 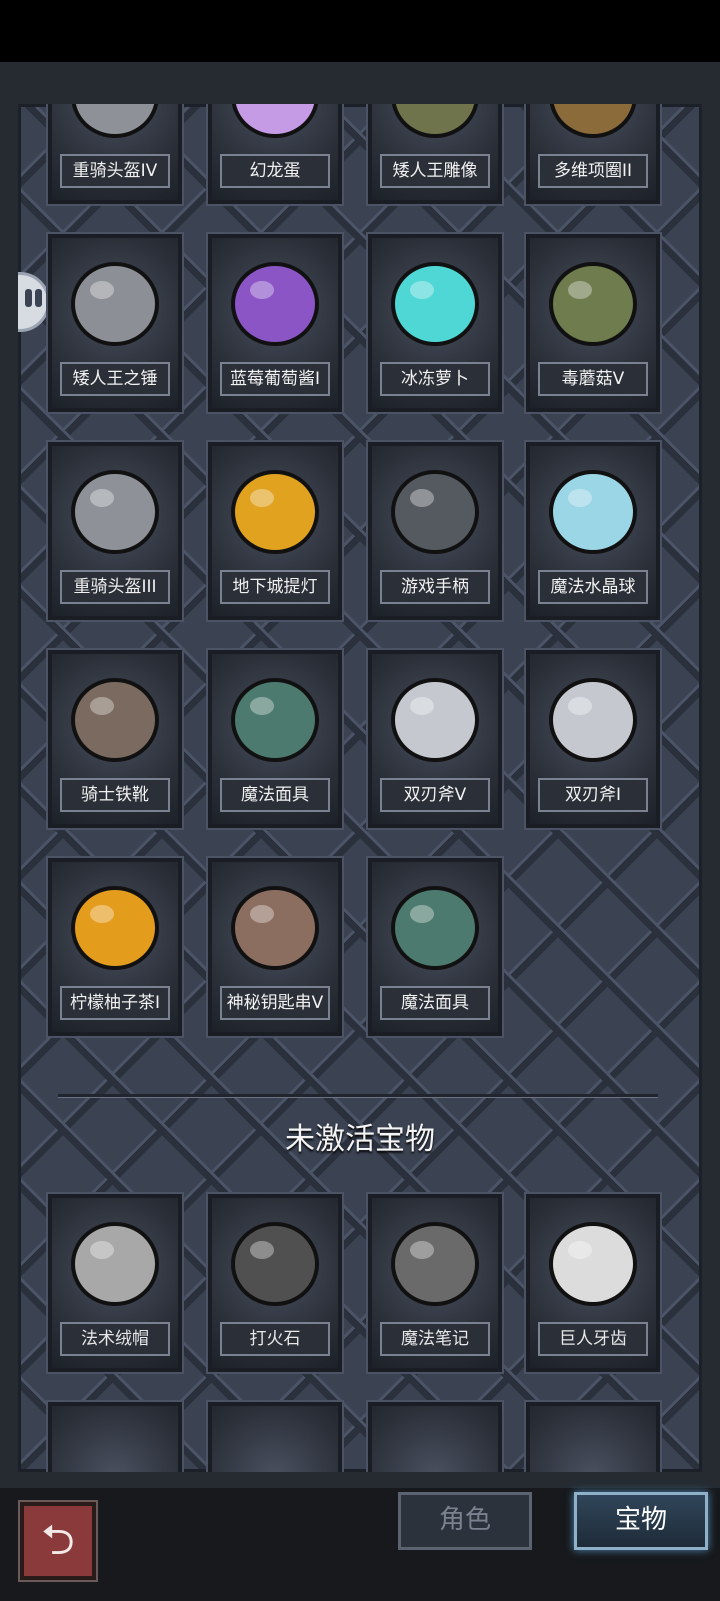 I want to click on item-card: 双刃斧V, so click(x=435, y=739).